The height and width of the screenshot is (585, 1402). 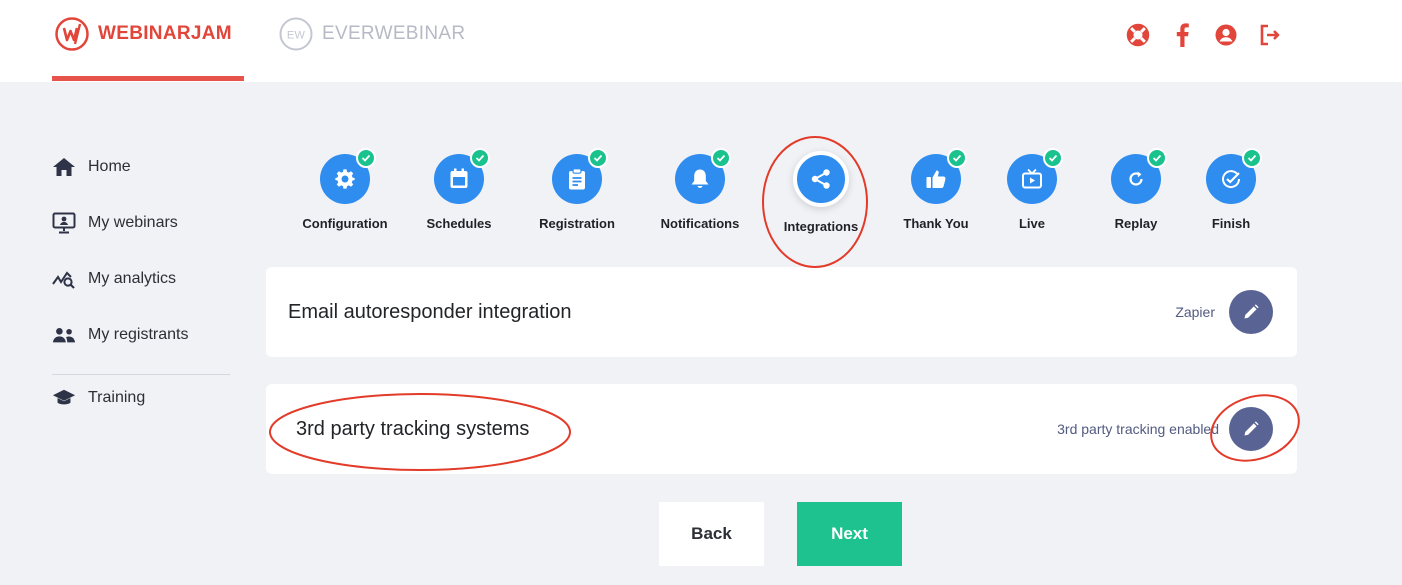 I want to click on card-status: 3rd party tracking enabled, so click(x=1138, y=429).